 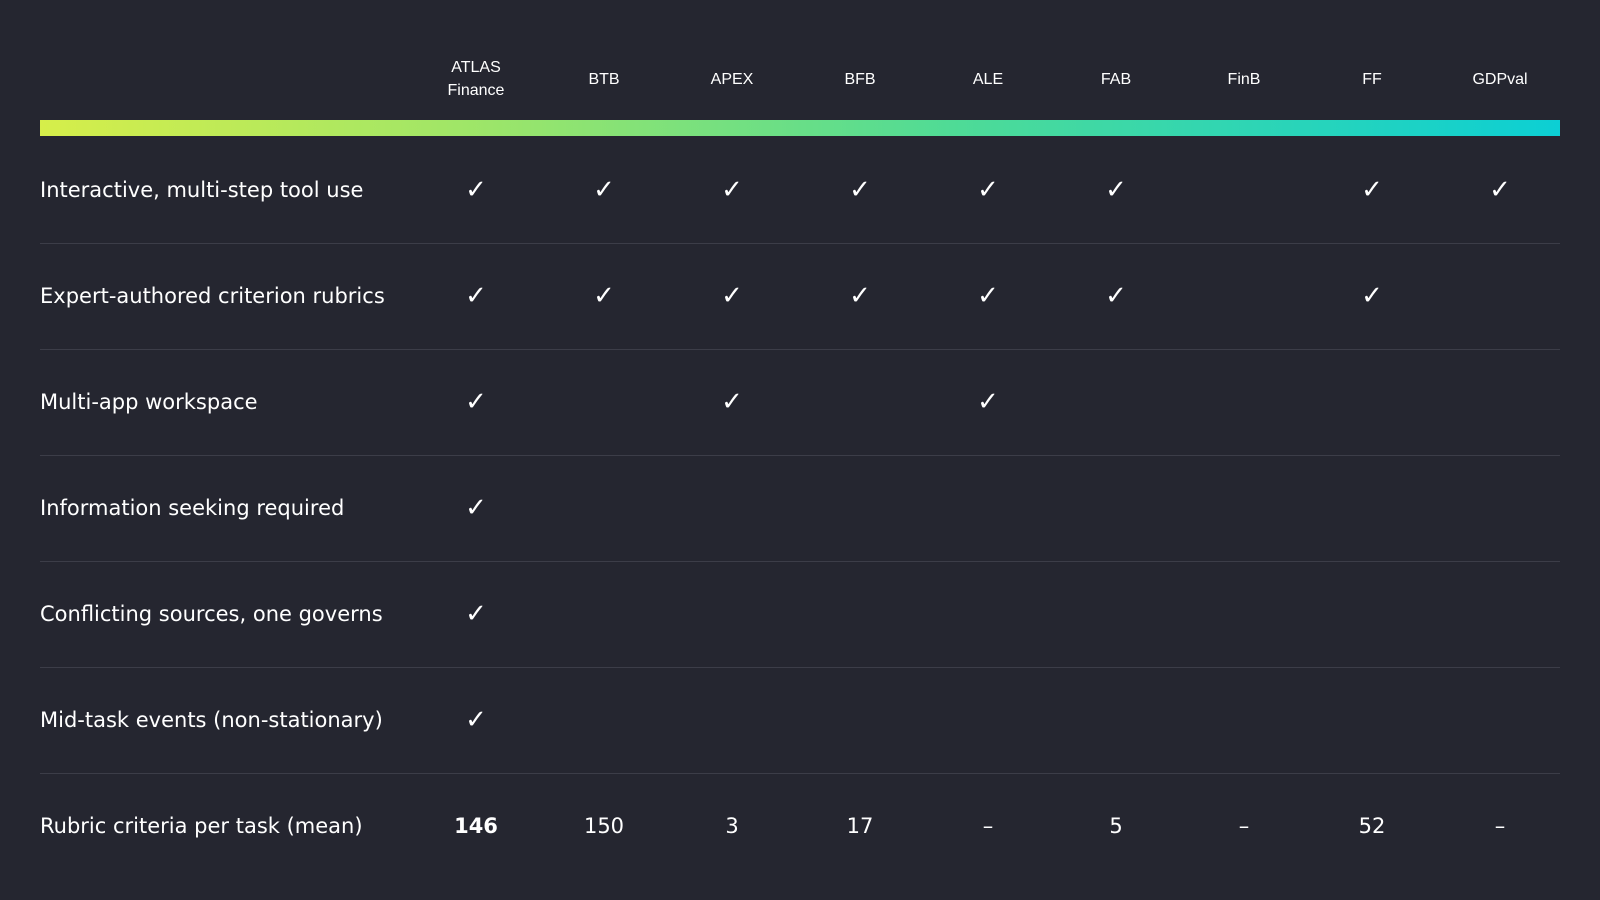 I want to click on cell-value: 5, so click(x=1116, y=826).